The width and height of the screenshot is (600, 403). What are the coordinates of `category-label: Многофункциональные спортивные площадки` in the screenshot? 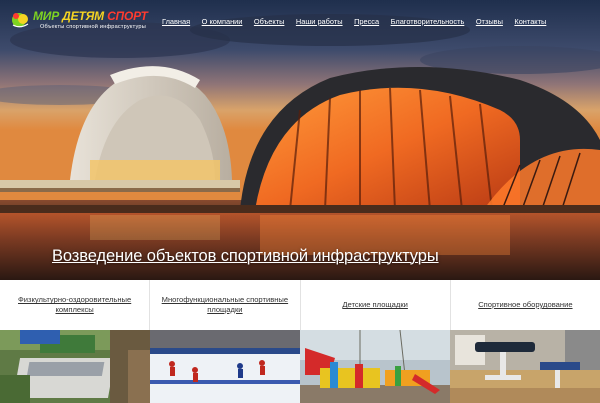 It's located at (224, 305).